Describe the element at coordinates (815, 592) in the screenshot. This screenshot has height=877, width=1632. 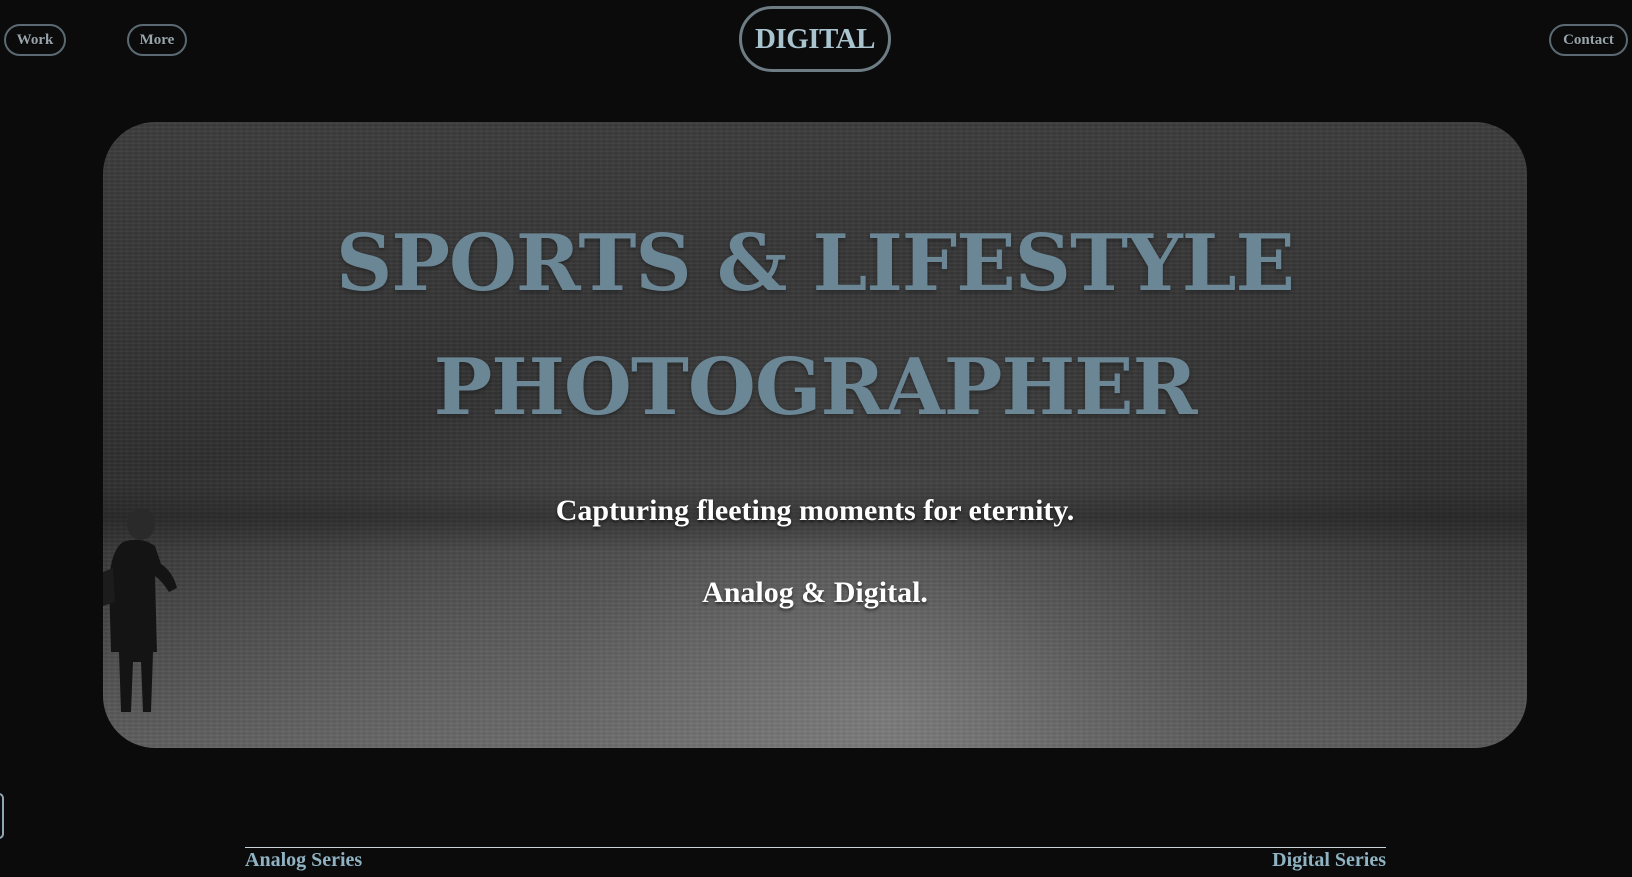
I see `hero-media-note: Analog & Digital.` at that location.